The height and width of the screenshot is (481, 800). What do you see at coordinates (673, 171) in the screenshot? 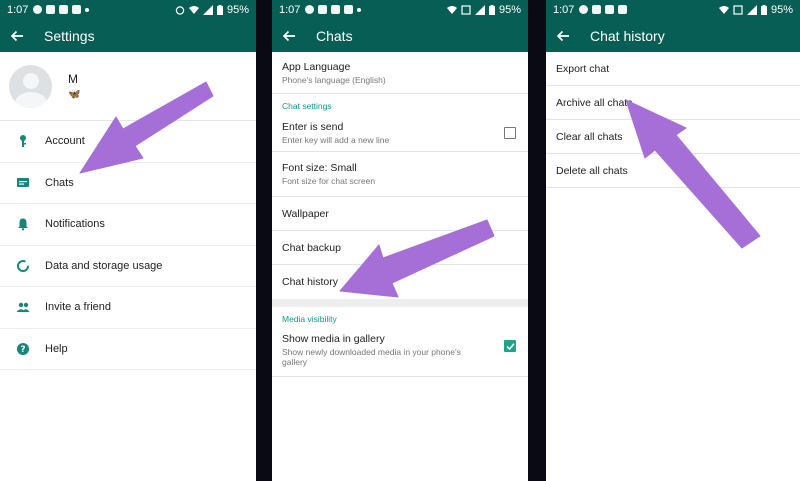
I see `delete-all-chats-item: Delete all chats` at bounding box center [673, 171].